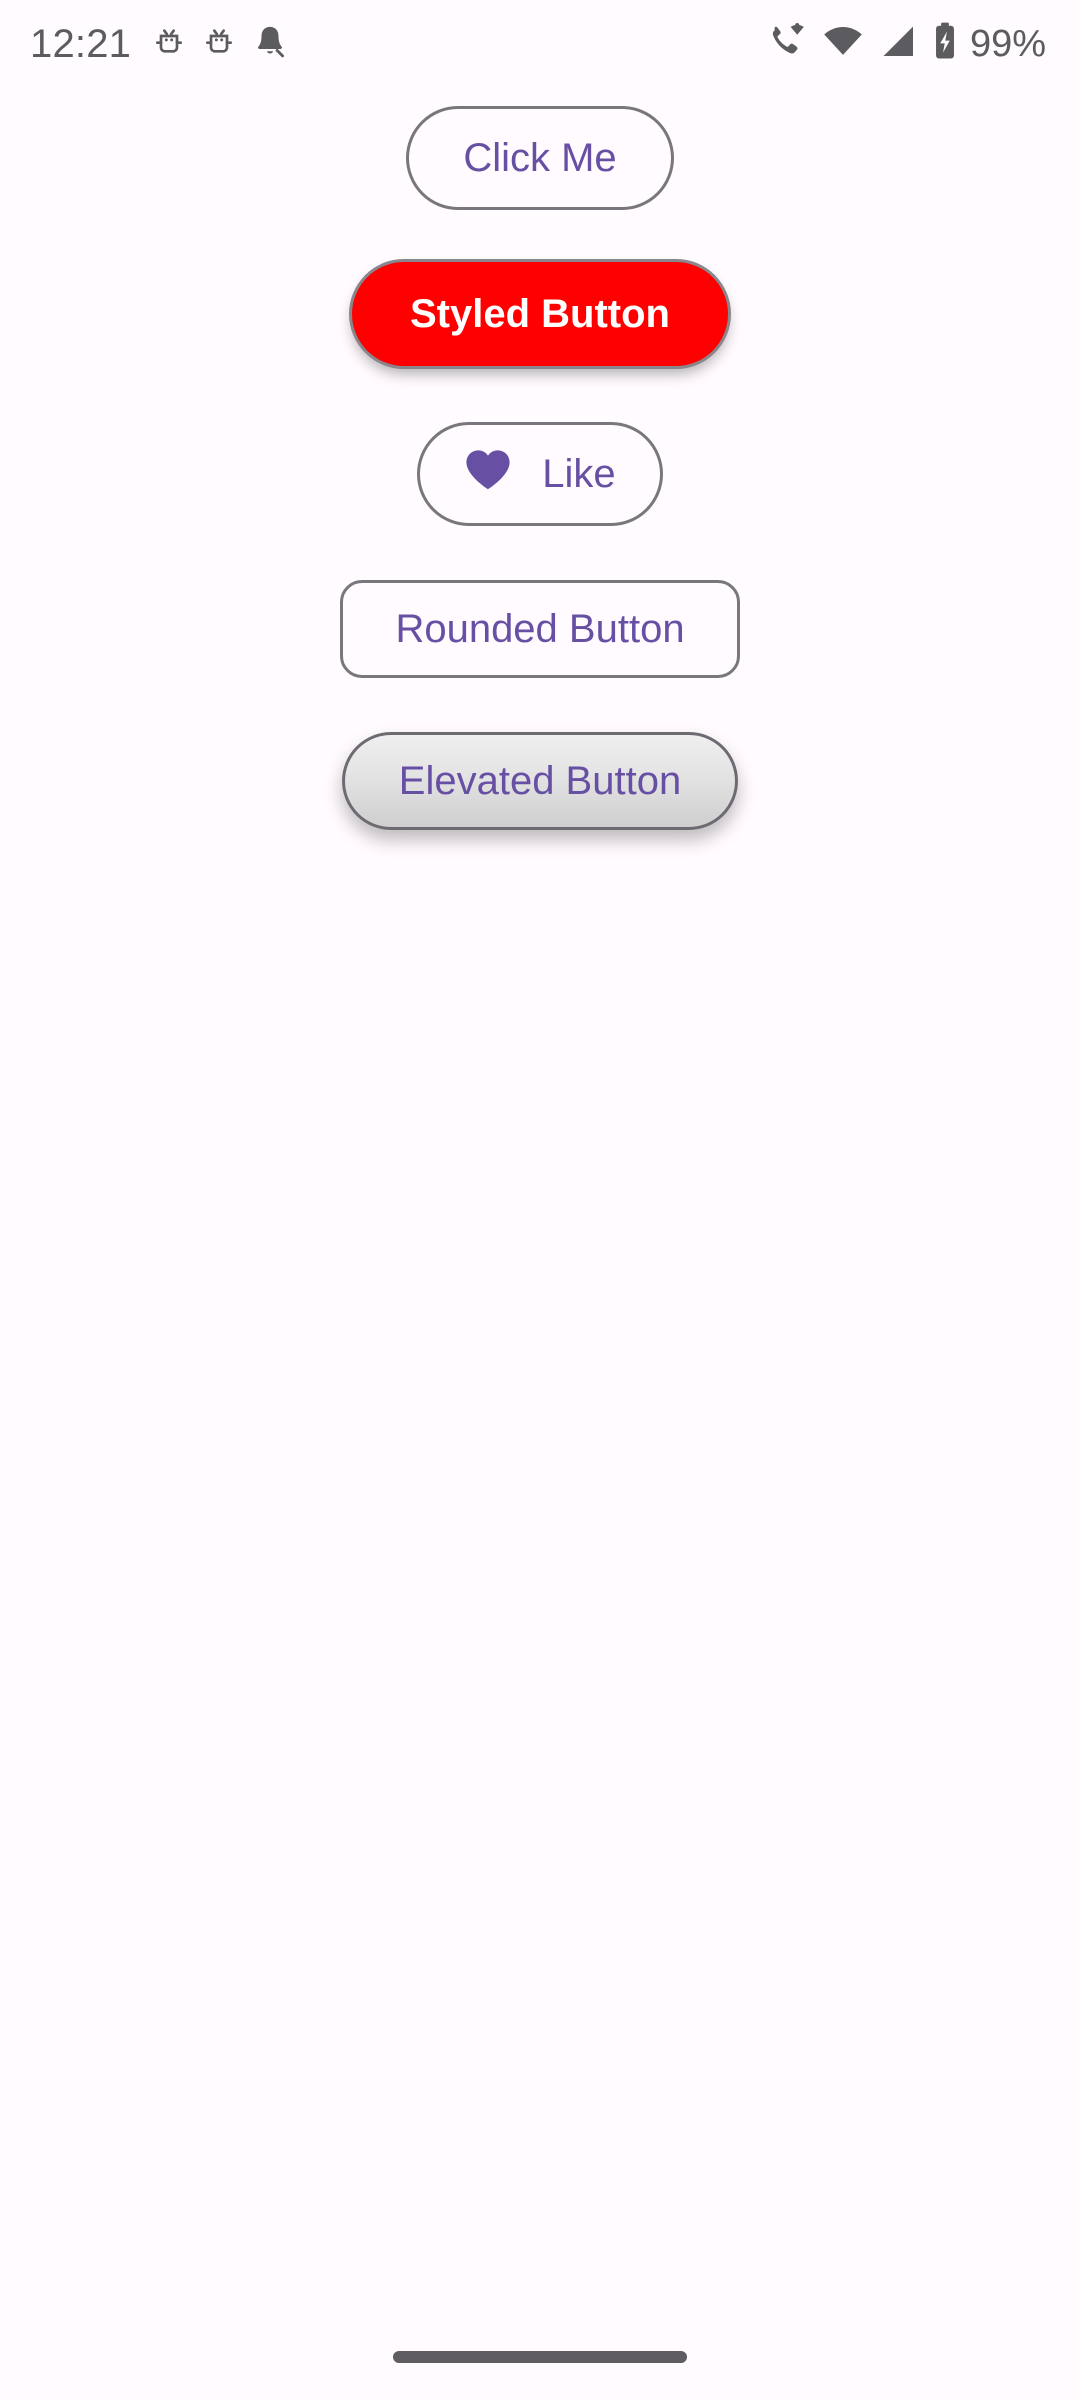 Image resolution: width=1080 pixels, height=2400 pixels. What do you see at coordinates (898, 44) in the screenshot?
I see `cellular-signal-icon` at bounding box center [898, 44].